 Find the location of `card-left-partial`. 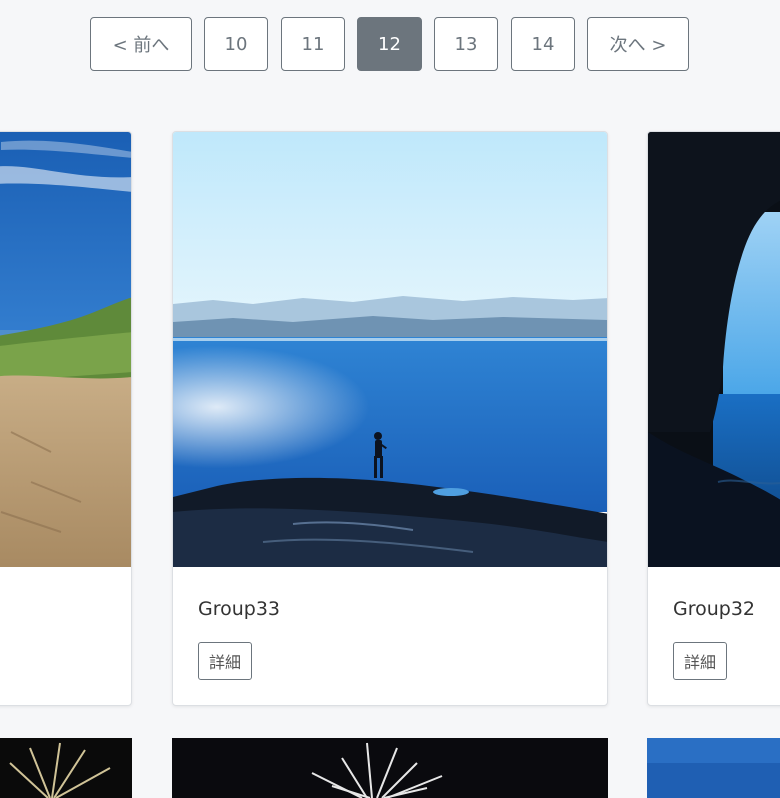

card-left-partial is located at coordinates (66, 418).